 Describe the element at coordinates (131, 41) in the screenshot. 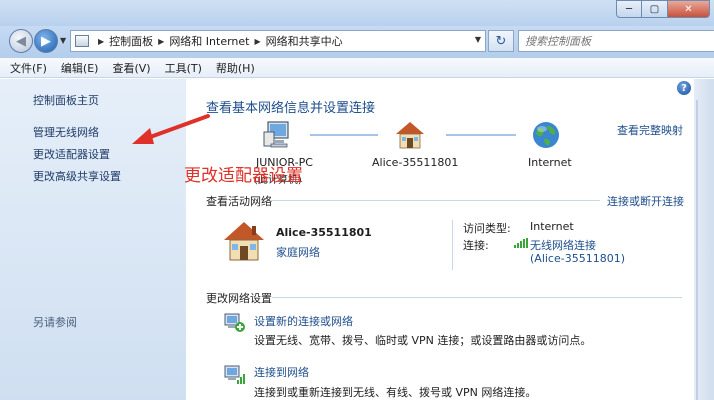

I see `breadcrumb-control-panel: 控制面板` at that location.